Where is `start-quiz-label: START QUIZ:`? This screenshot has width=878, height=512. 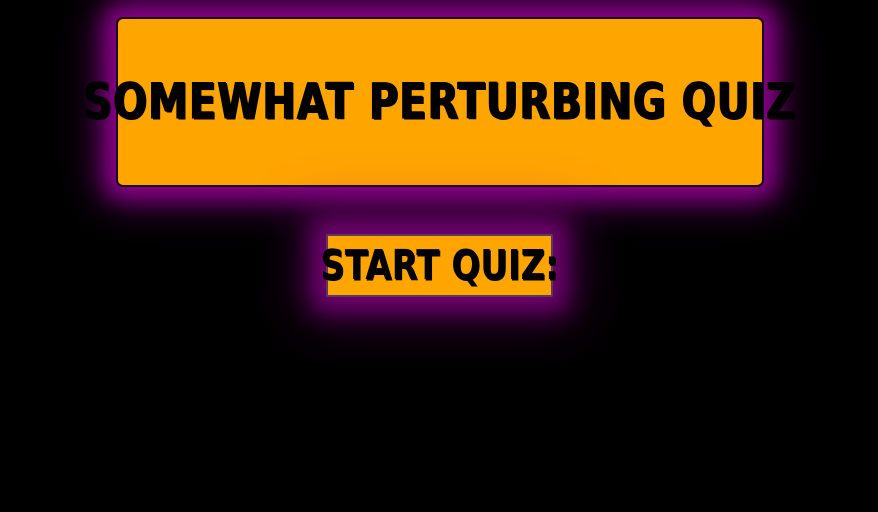
start-quiz-label: START QUIZ: is located at coordinates (439, 265).